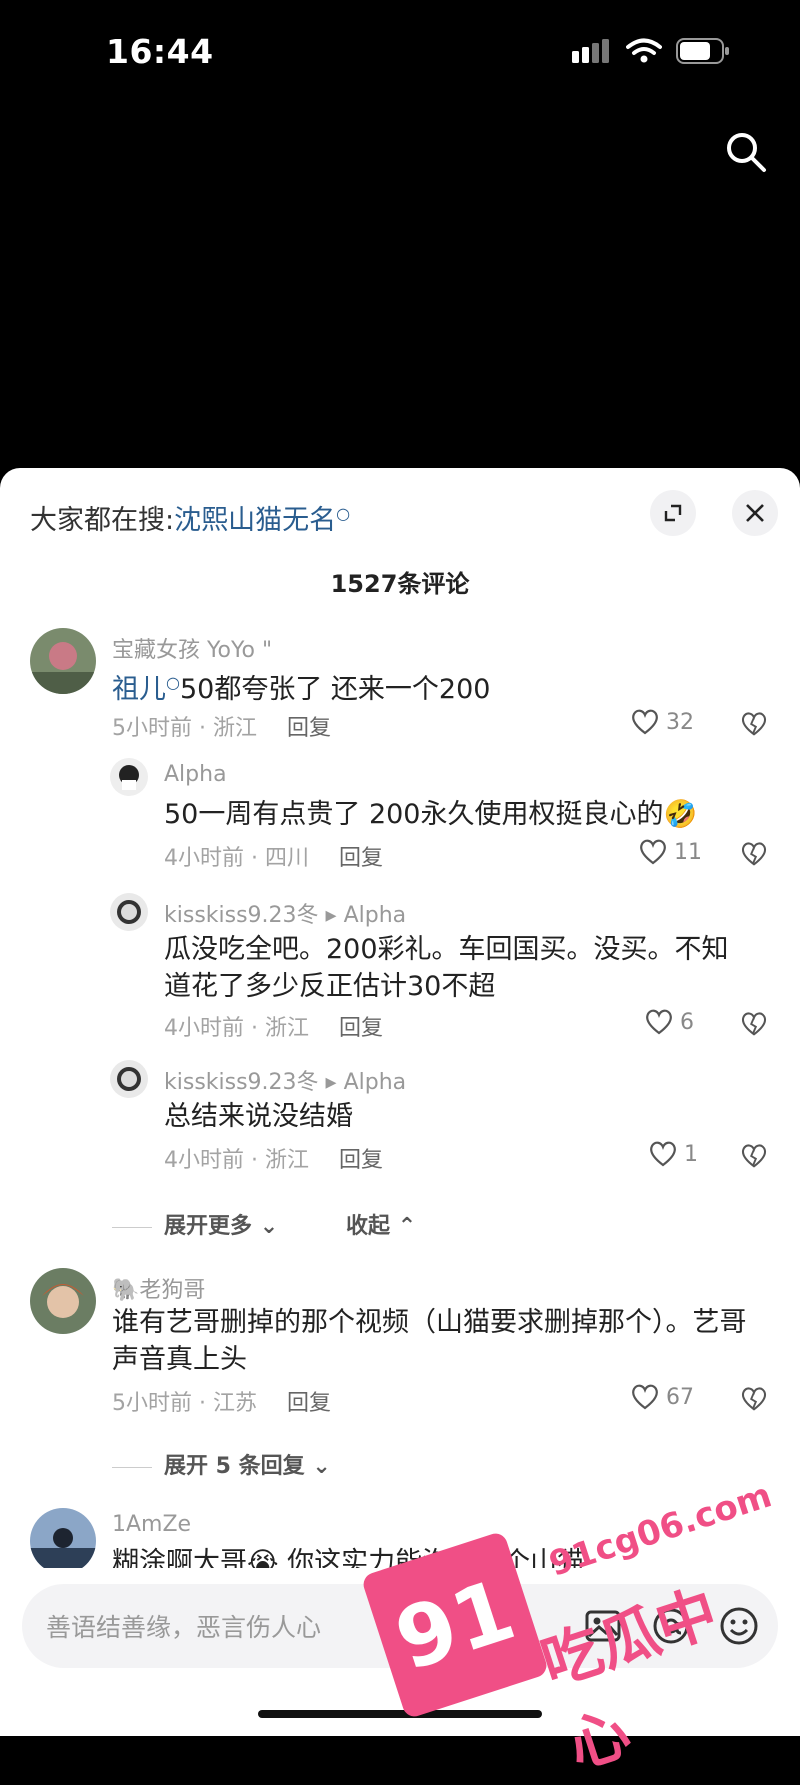  I want to click on expand-replies-button: 展开 5 条回复 ⌄, so click(221, 1464).